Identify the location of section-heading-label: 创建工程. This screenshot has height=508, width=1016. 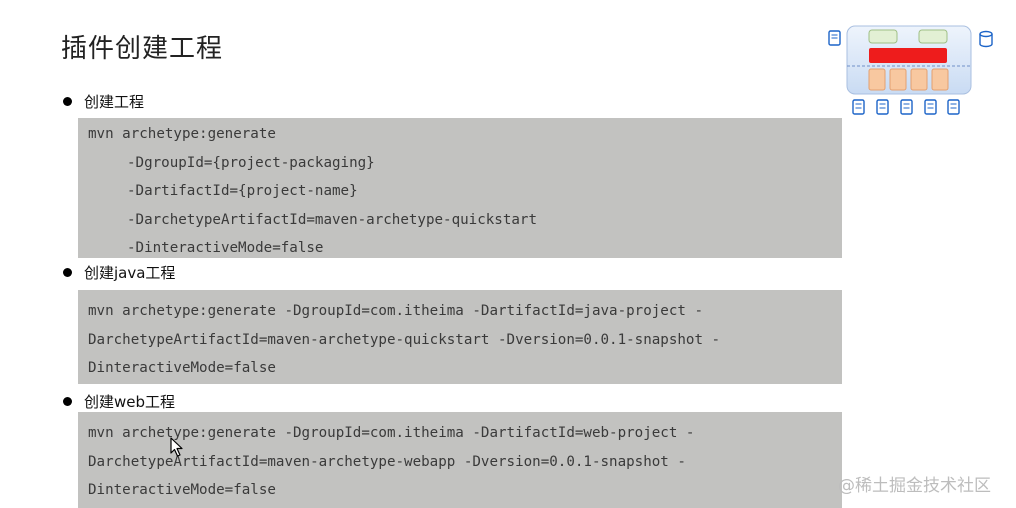
(114, 101).